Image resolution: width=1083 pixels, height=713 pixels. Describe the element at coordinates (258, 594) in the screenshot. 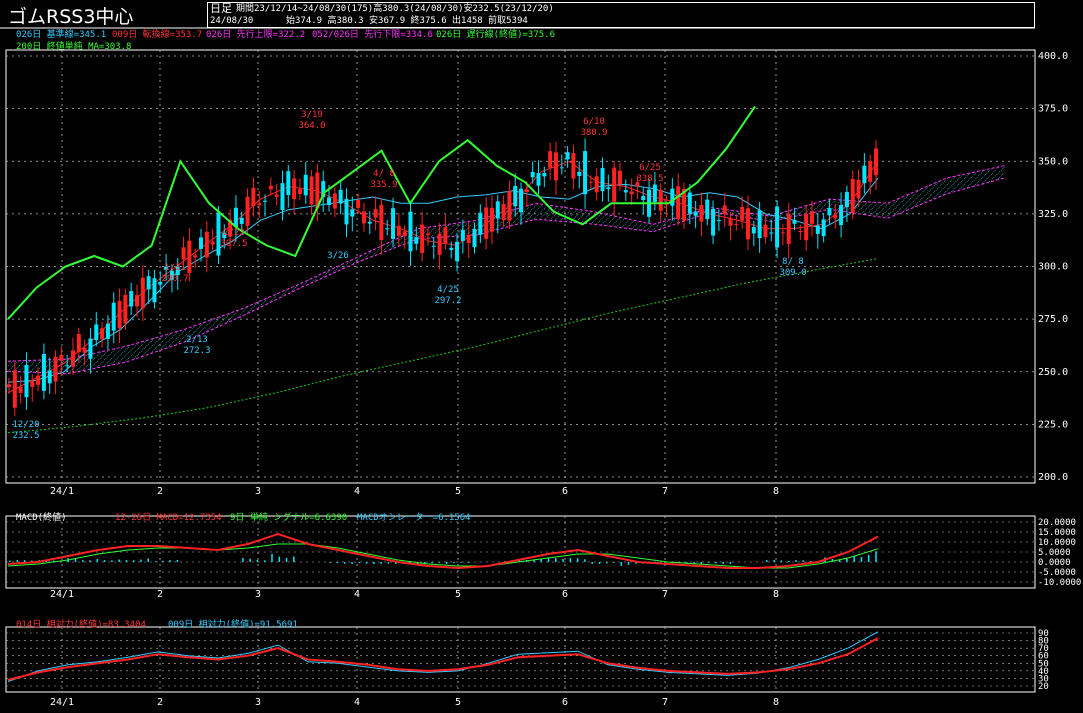

I see `macd-x-tick-label: 3` at that location.